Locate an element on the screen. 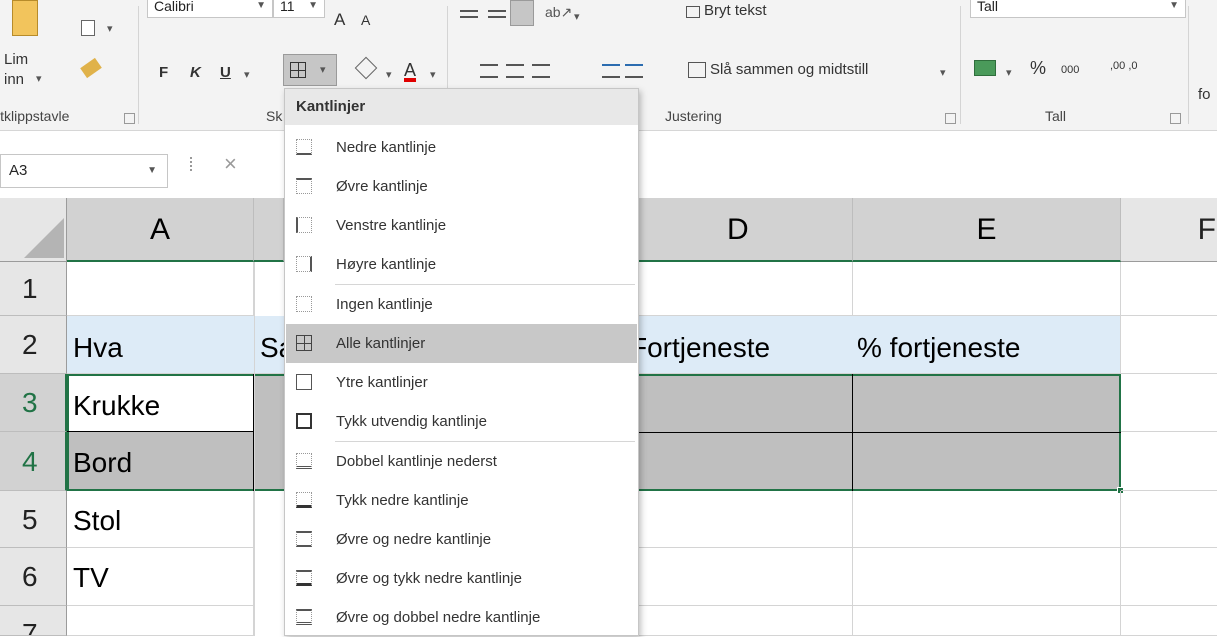 This screenshot has width=1217, height=637. shrink-font-button: A is located at coordinates (365, 20).